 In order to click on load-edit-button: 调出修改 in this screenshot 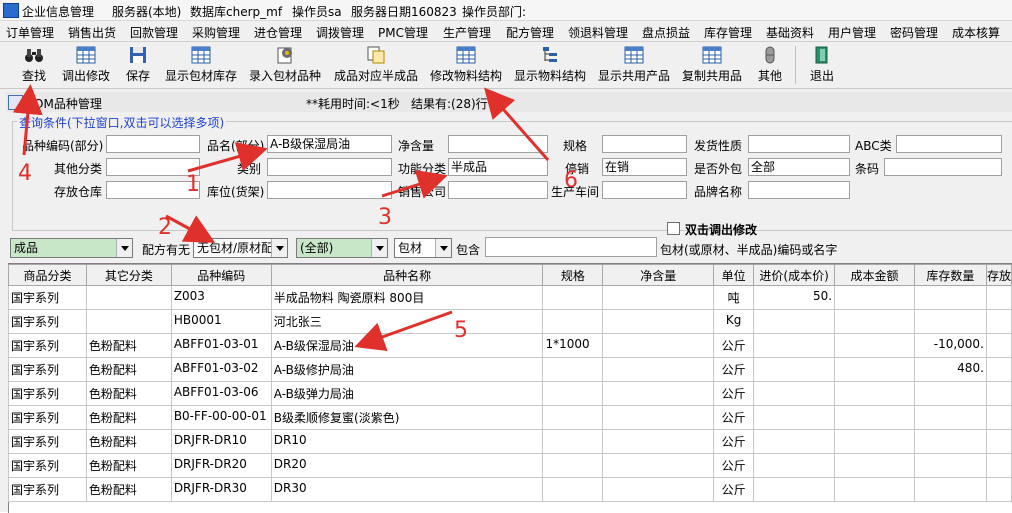, I will do `click(86, 65)`.